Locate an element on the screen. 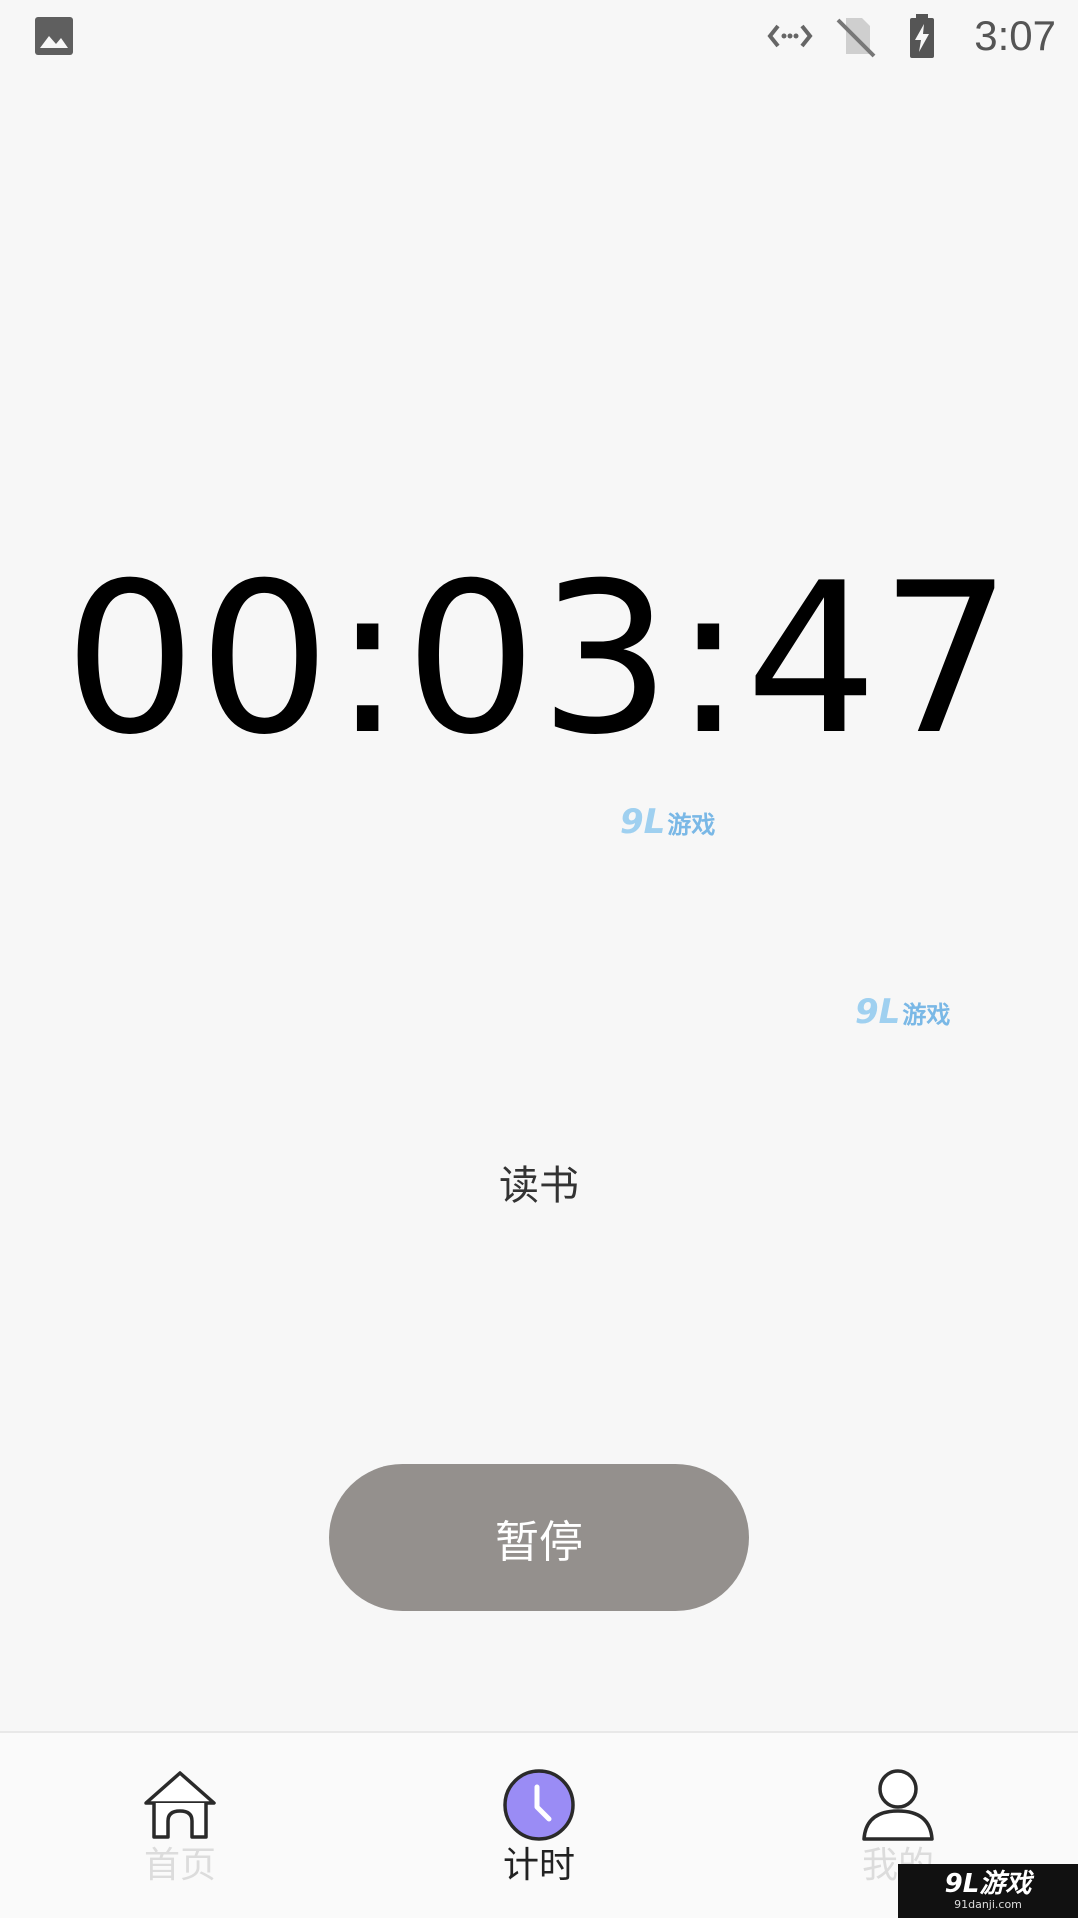 This screenshot has width=1078, height=1918. status-time: 3:07 is located at coordinates (1015, 35).